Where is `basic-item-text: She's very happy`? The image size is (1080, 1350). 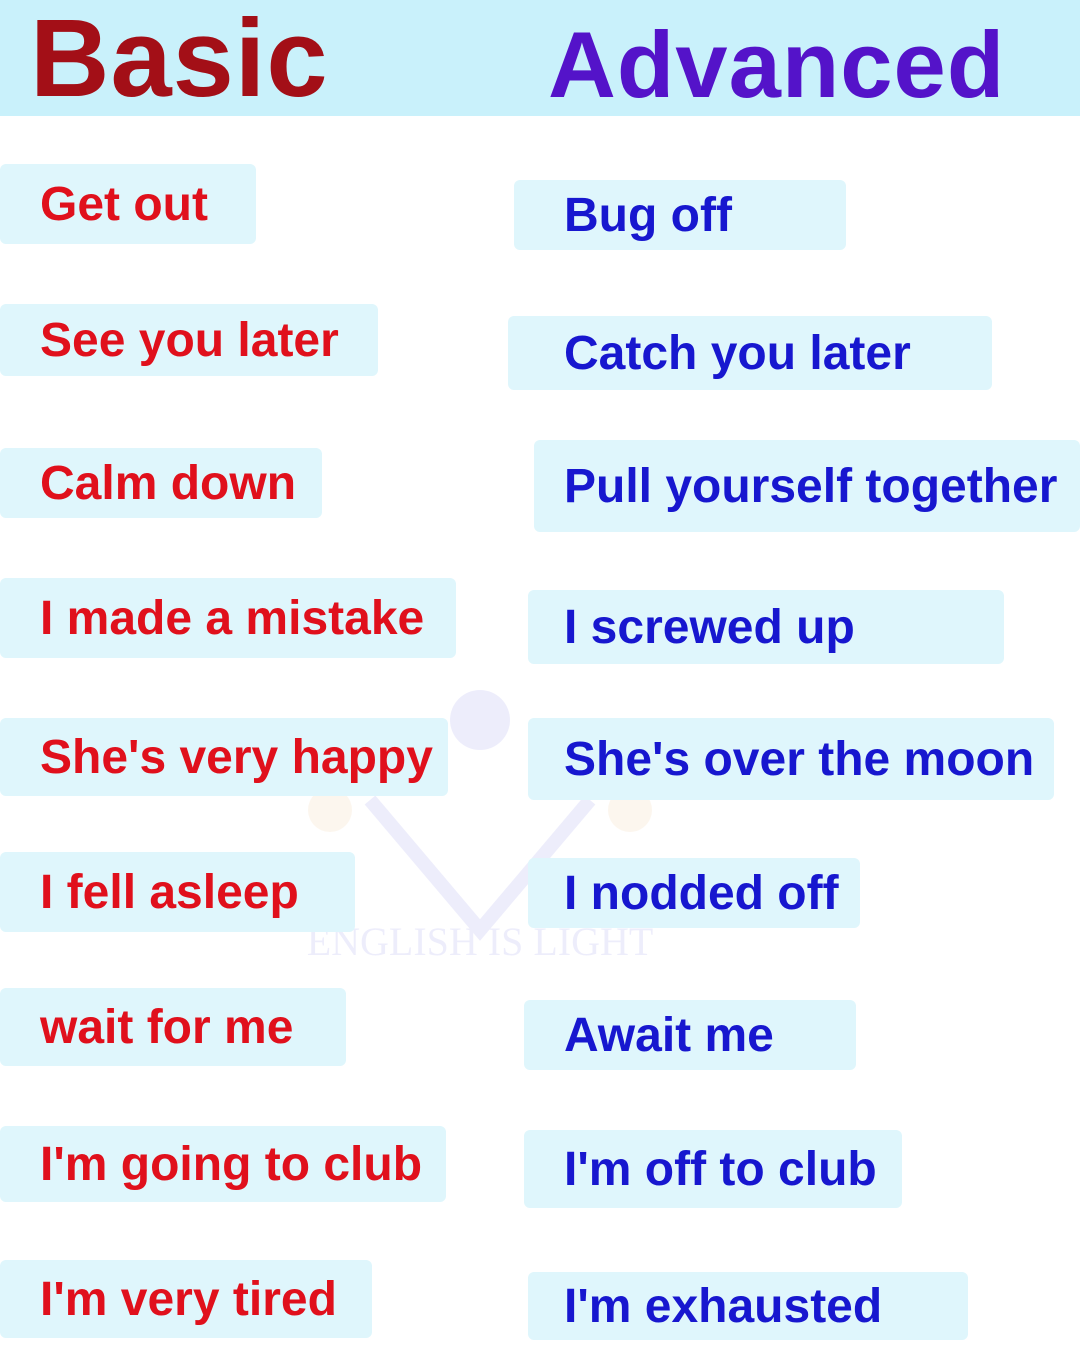
basic-item-text: She's very happy is located at coordinates (236, 757).